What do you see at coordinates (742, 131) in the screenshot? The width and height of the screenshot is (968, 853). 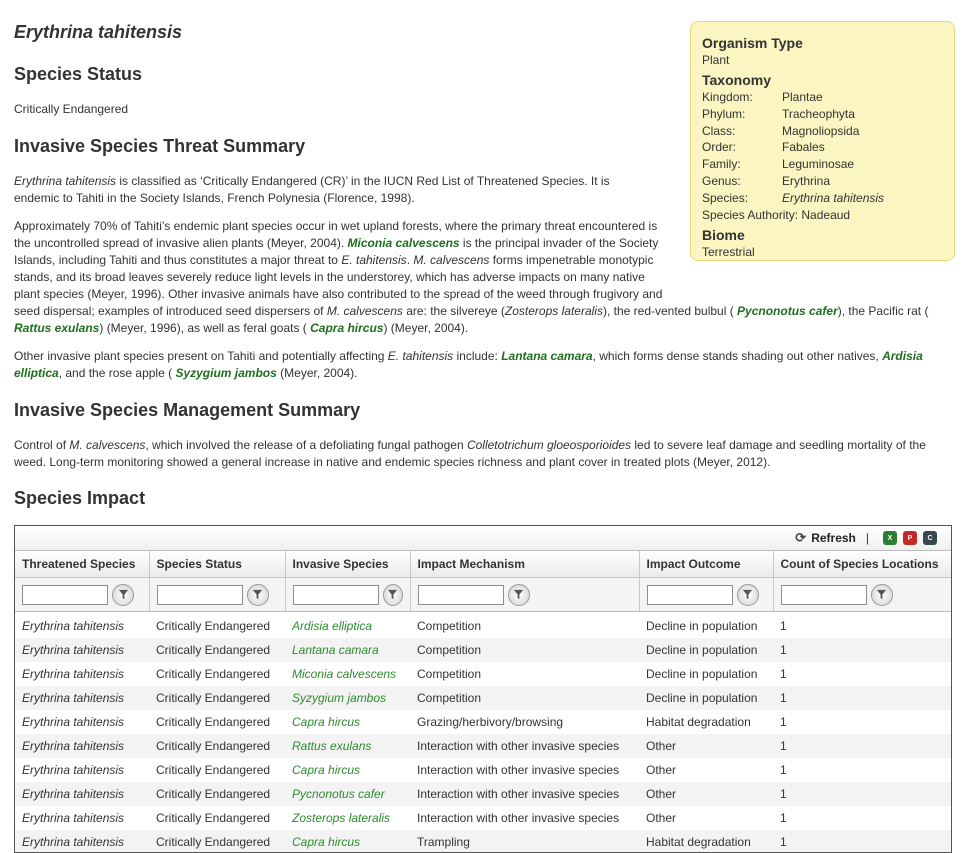 I see `taxonomy-key: Class:` at bounding box center [742, 131].